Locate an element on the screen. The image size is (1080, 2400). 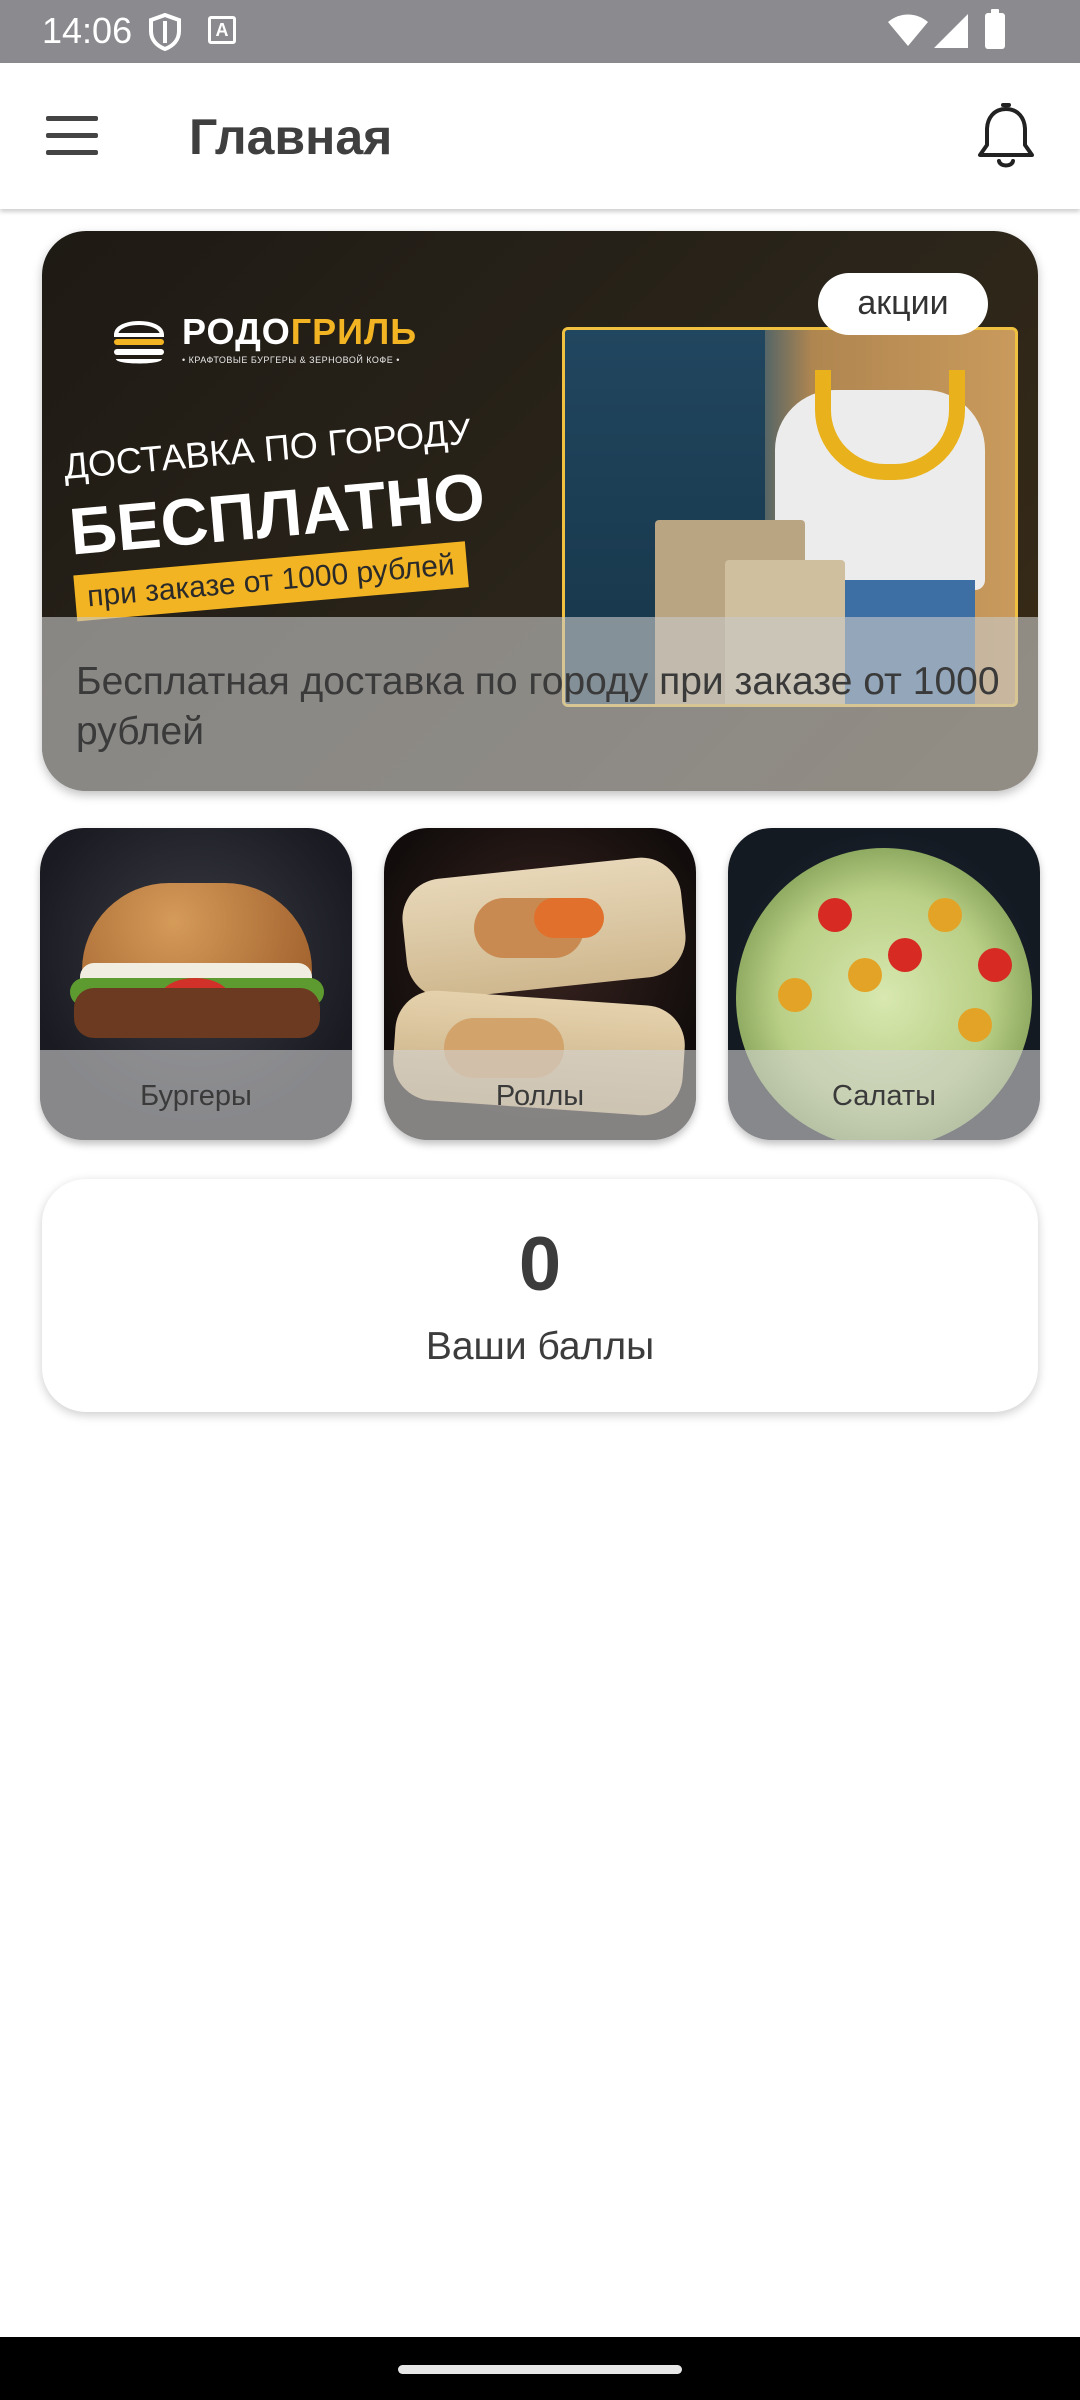
points-label: Ваши баллы is located at coordinates (540, 1346).